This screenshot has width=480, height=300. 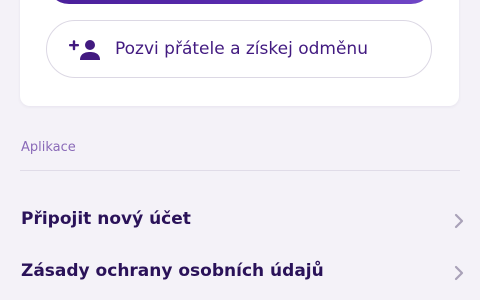 I want to click on list-item-privacy-policy: Zásady ochrany osobních údajů, so click(x=242, y=274).